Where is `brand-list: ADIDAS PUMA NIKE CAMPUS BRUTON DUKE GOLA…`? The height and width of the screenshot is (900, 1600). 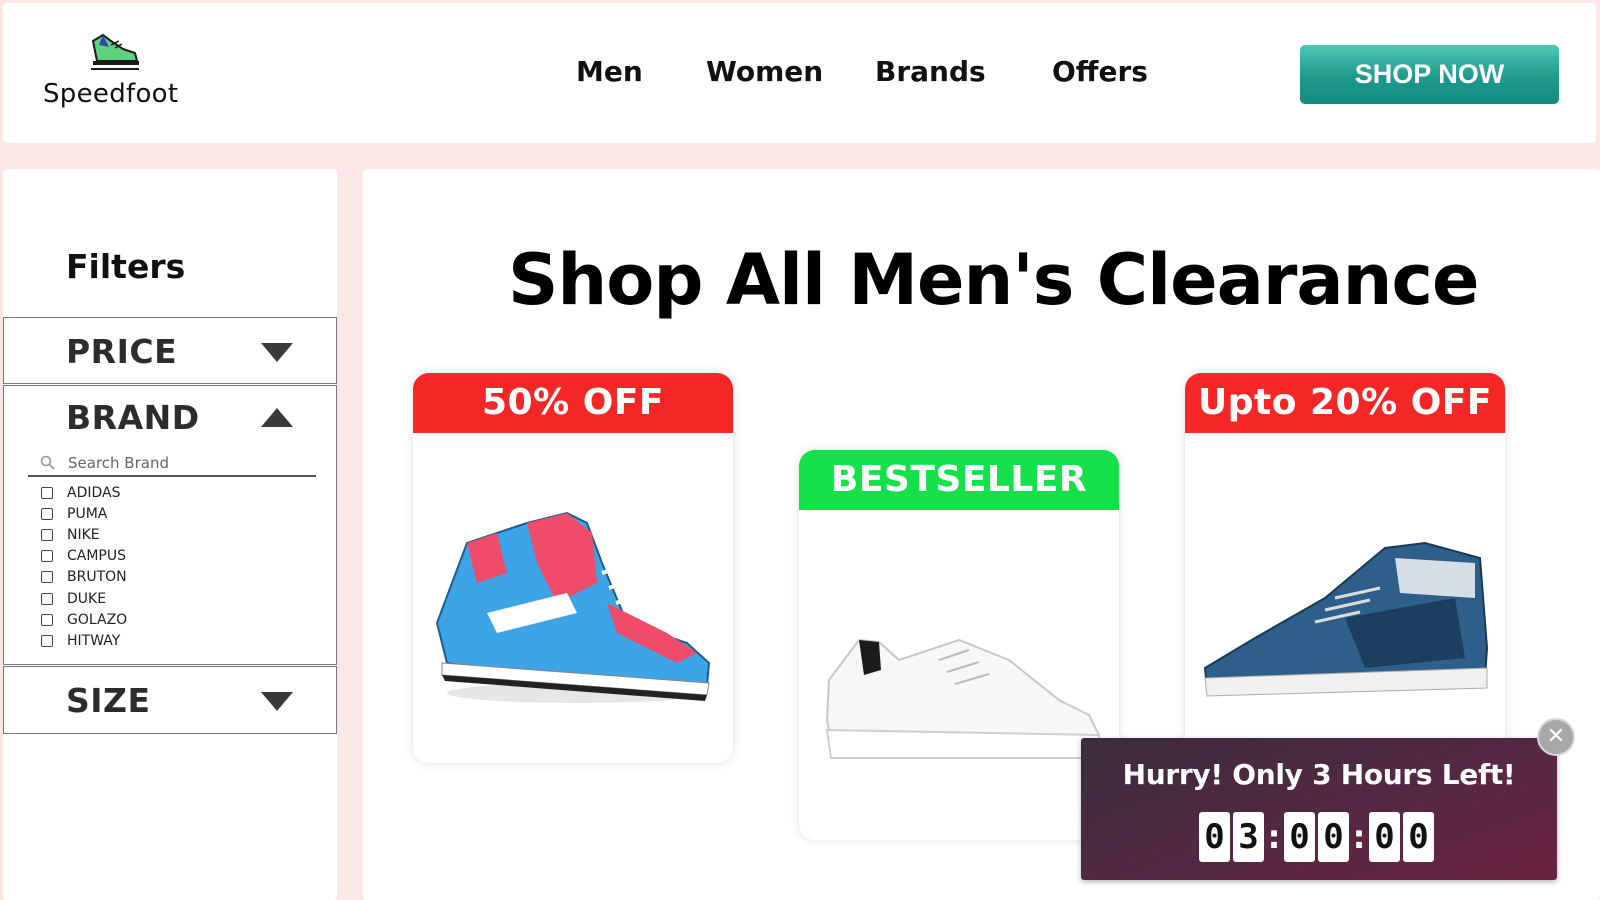
brand-list: ADIDAS PUMA NIKE CAMPUS BRUTON DUKE GOLA… is located at coordinates (84, 567).